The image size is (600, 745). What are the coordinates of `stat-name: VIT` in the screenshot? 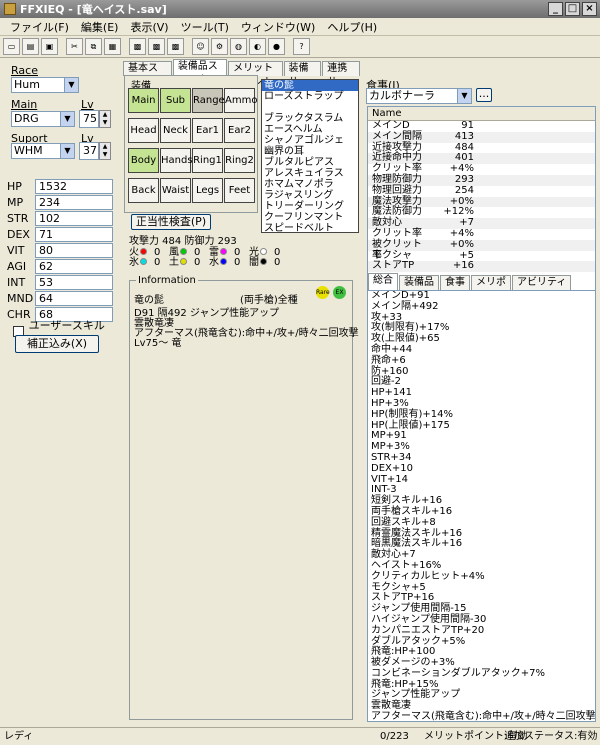 It's located at (16, 250).